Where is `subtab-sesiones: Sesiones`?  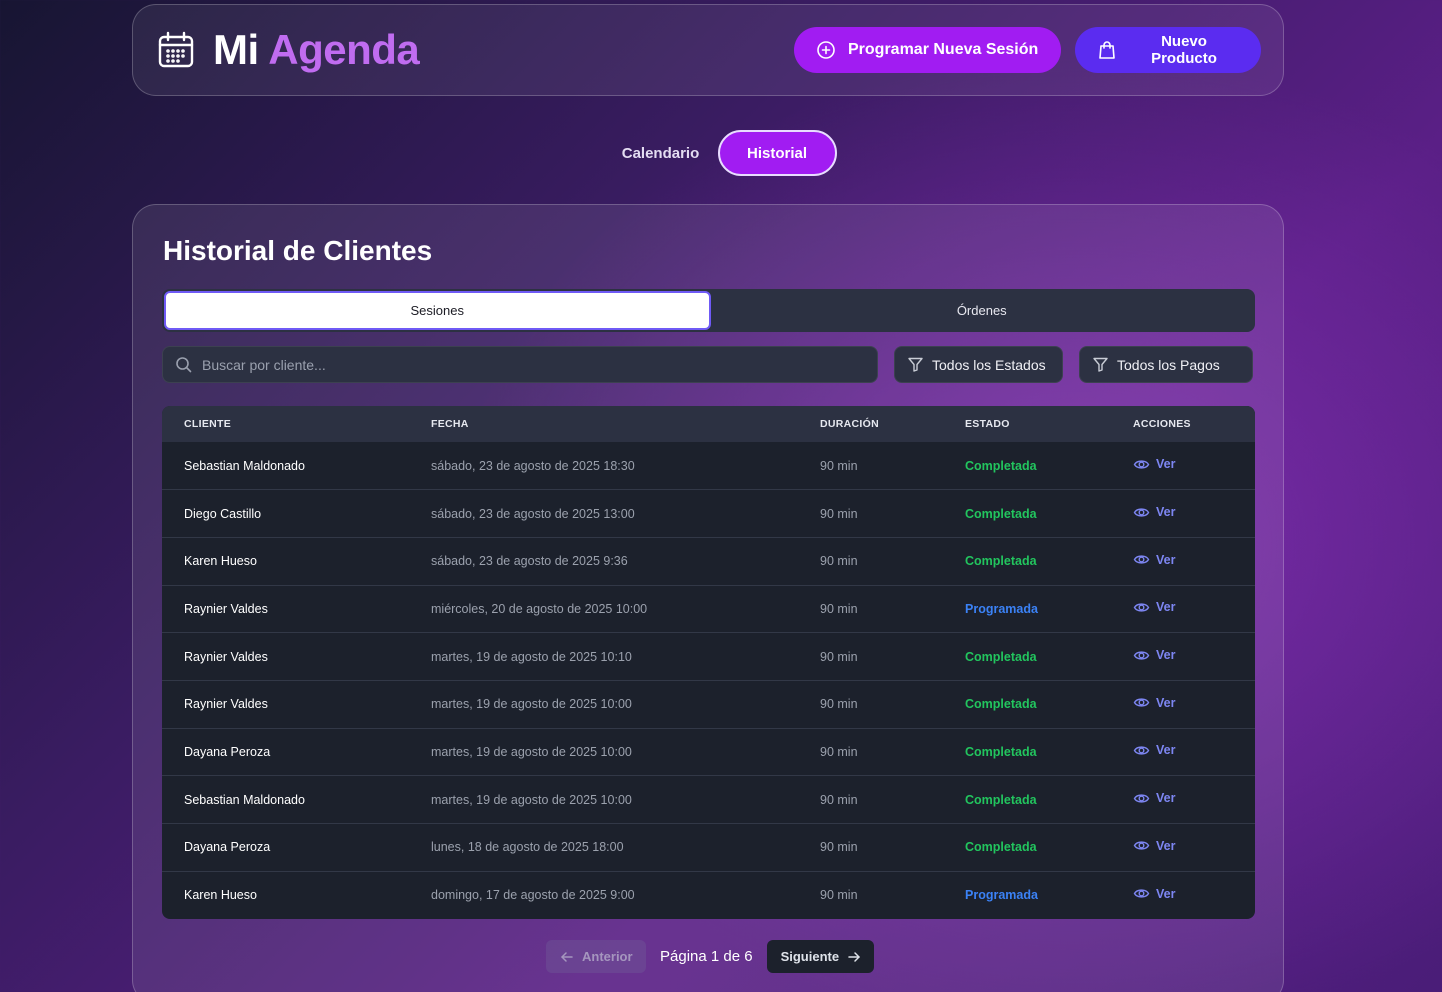 subtab-sesiones: Sesiones is located at coordinates (437, 310).